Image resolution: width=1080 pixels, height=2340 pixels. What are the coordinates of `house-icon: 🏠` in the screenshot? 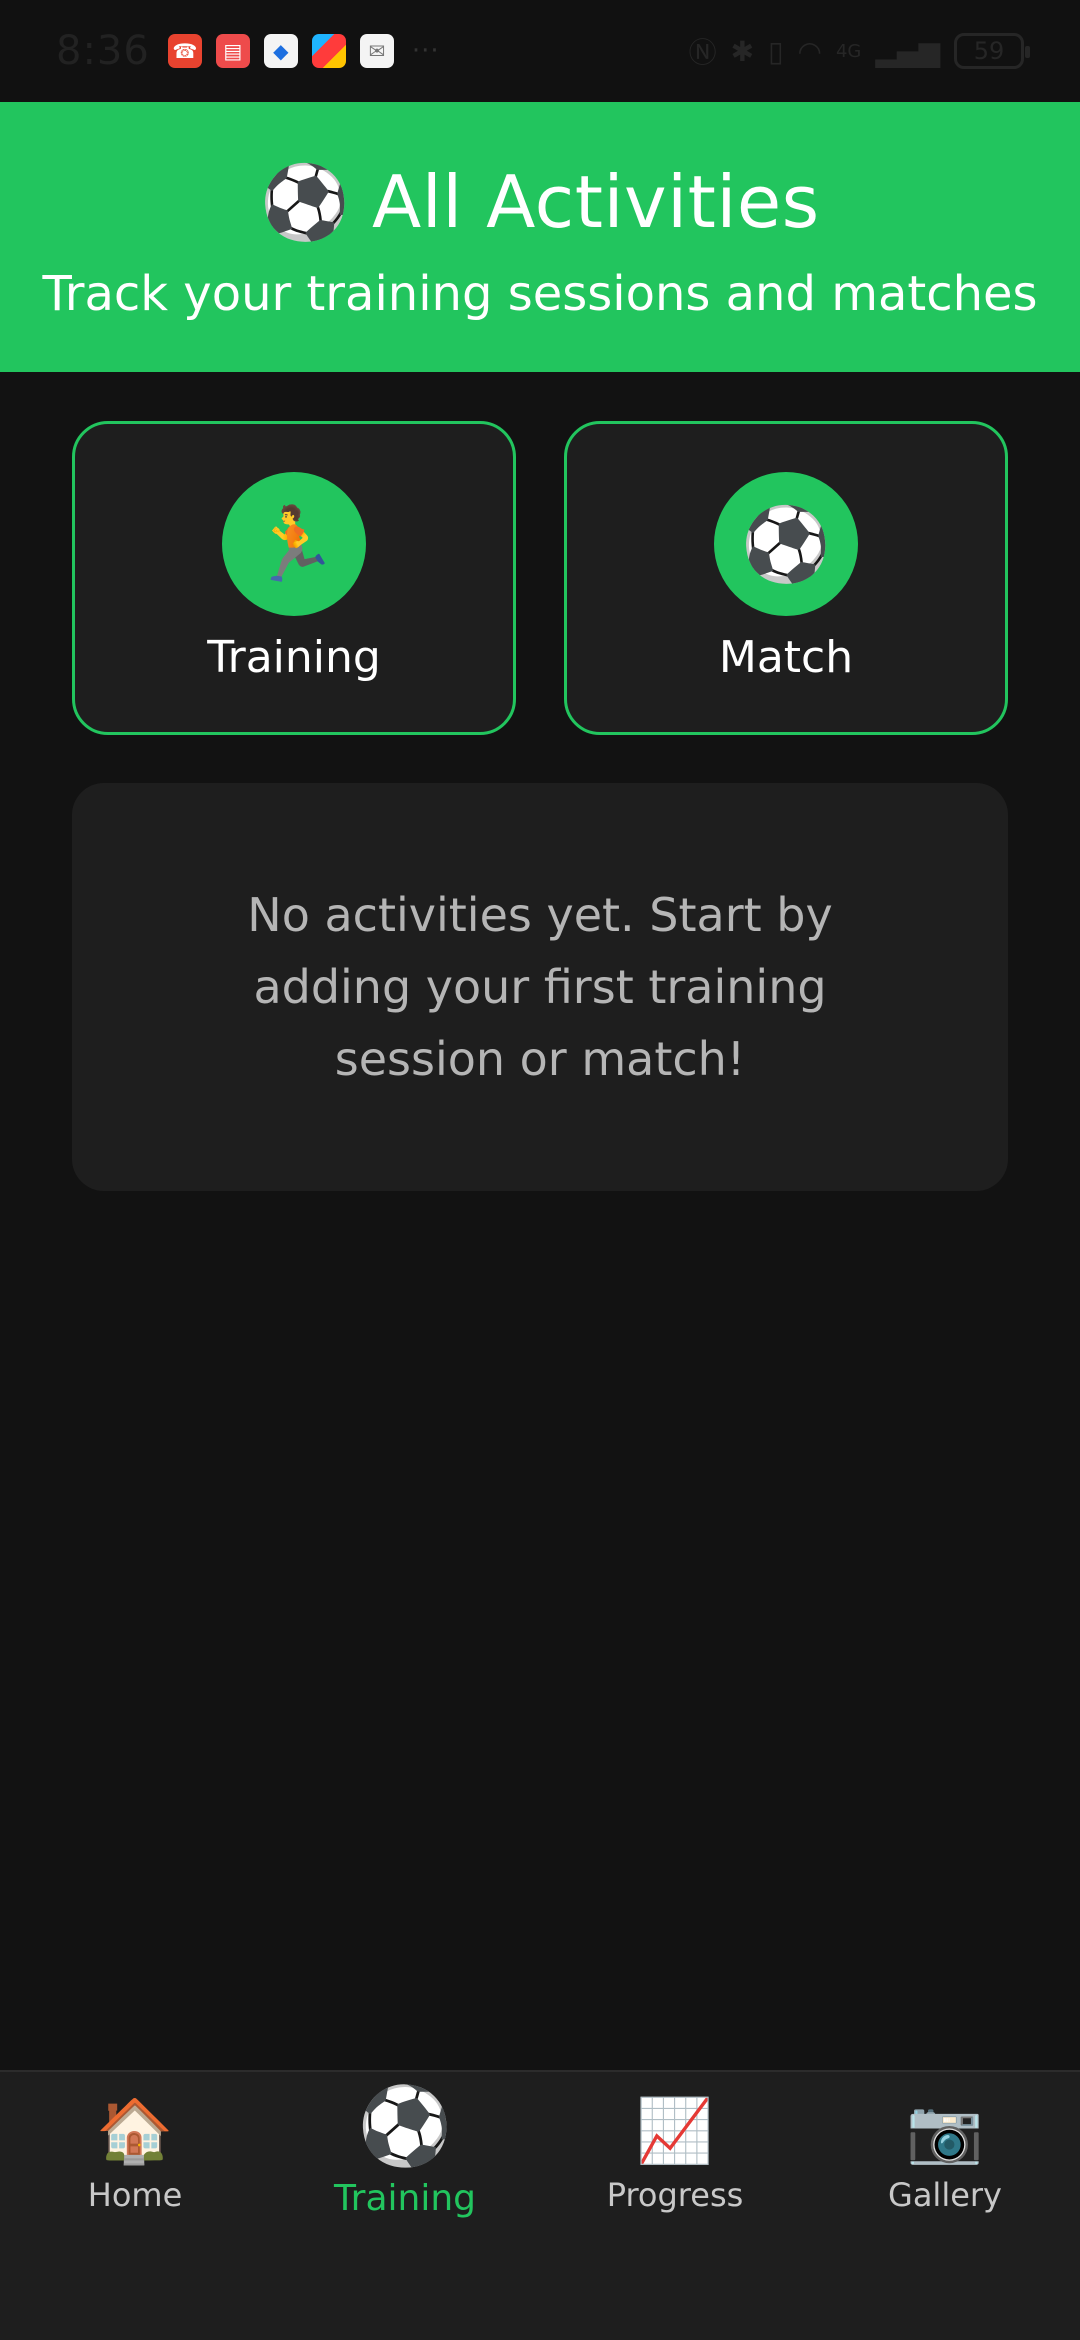 It's located at (135, 2130).